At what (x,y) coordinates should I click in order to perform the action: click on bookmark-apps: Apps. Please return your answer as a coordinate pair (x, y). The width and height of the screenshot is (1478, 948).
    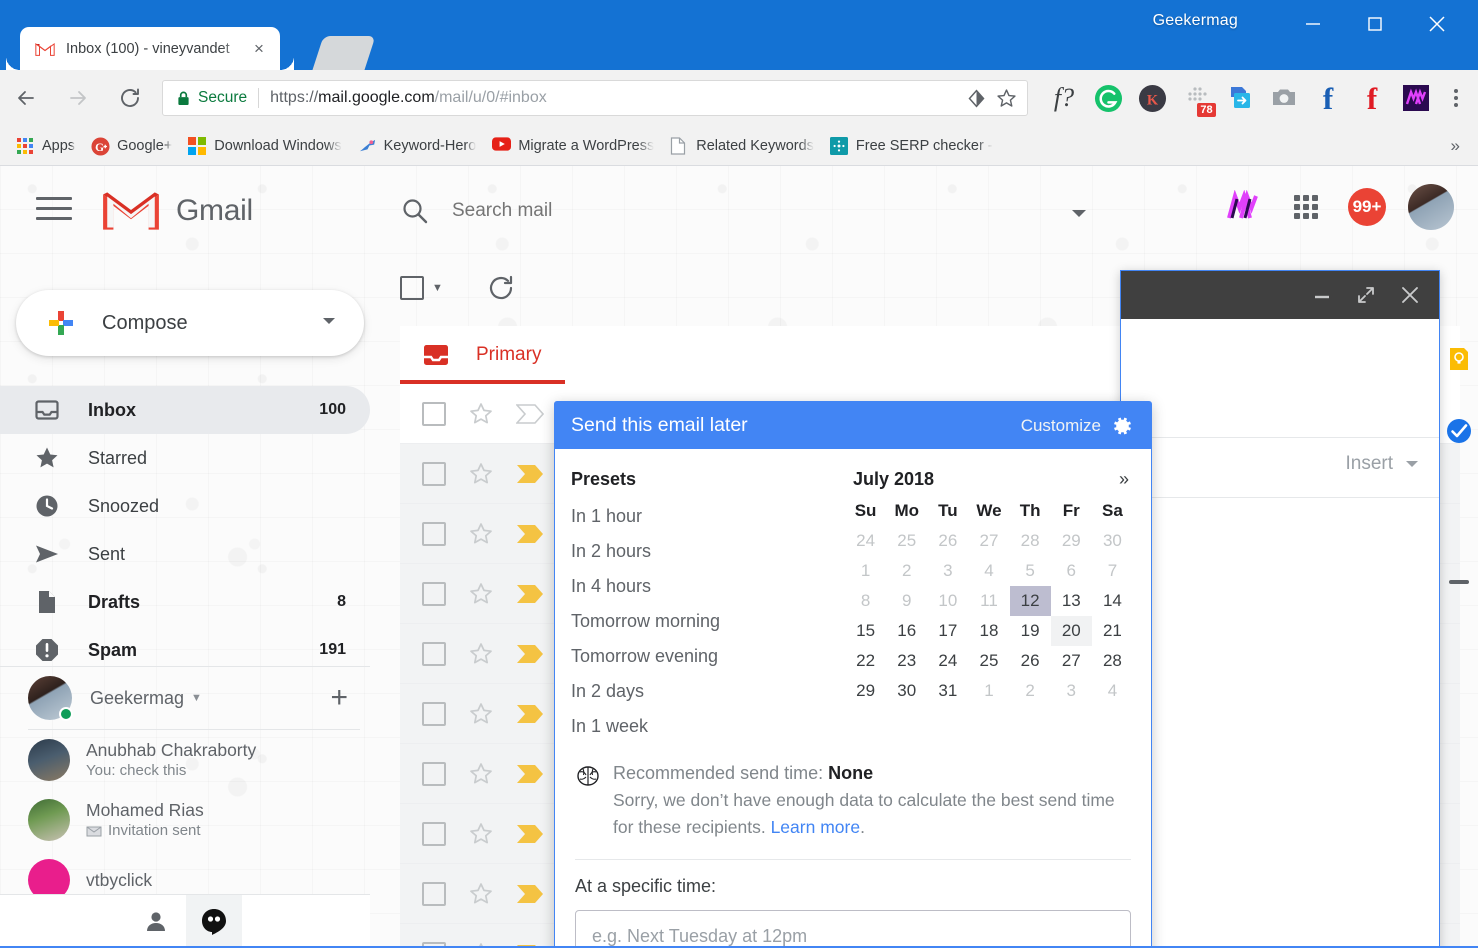
    Looking at the image, I should click on (45, 146).